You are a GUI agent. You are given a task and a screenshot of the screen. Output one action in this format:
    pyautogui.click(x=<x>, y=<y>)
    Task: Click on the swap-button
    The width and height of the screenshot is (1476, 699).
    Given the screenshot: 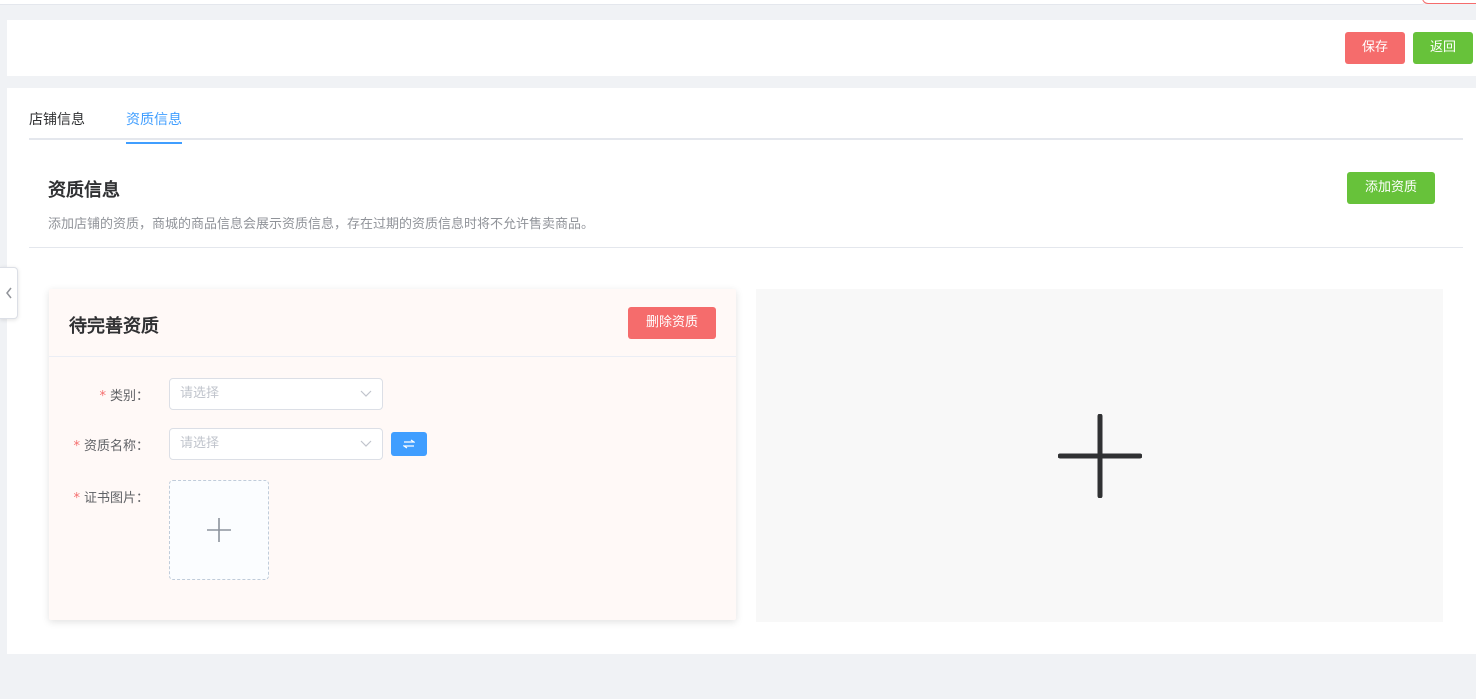 What is the action you would take?
    pyautogui.click(x=409, y=444)
    